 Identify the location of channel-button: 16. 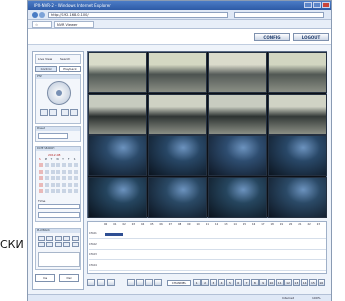
(321, 282).